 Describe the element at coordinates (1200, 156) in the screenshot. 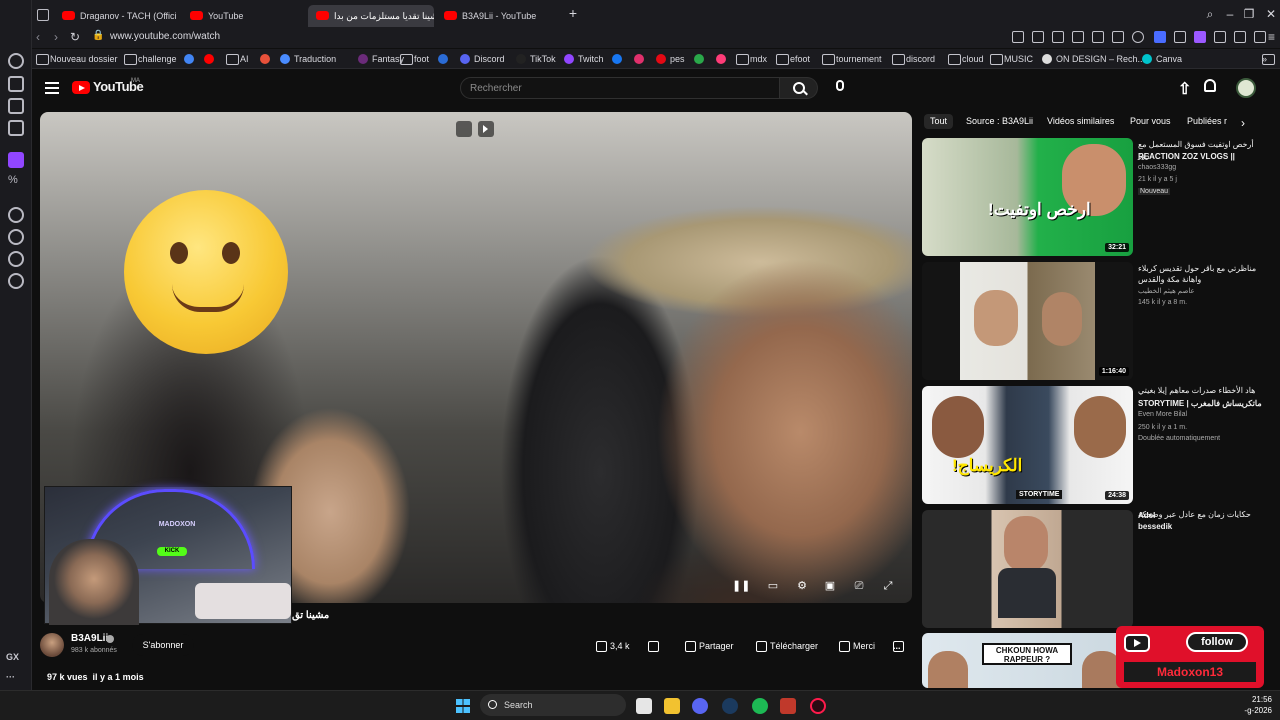

I see `rec-title: REACTION ZOZ VLOGS ||` at that location.